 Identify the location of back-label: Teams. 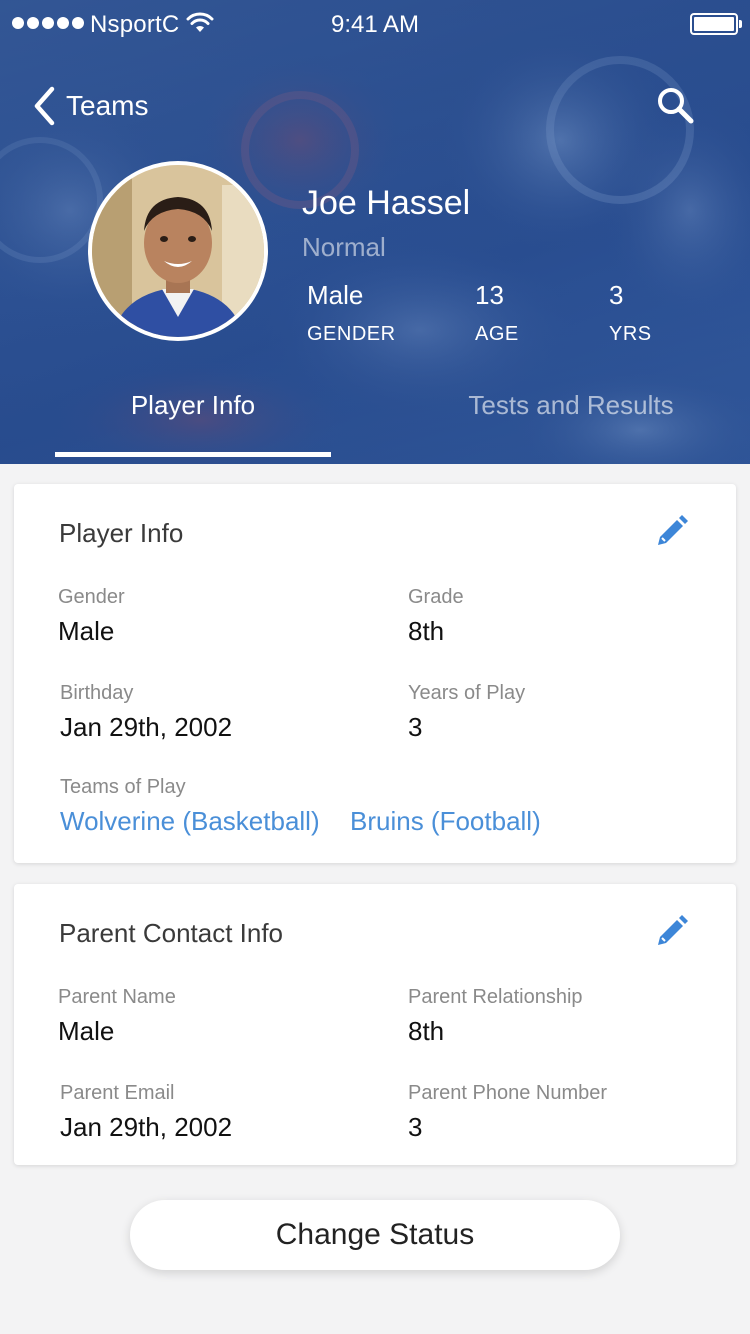
(107, 105).